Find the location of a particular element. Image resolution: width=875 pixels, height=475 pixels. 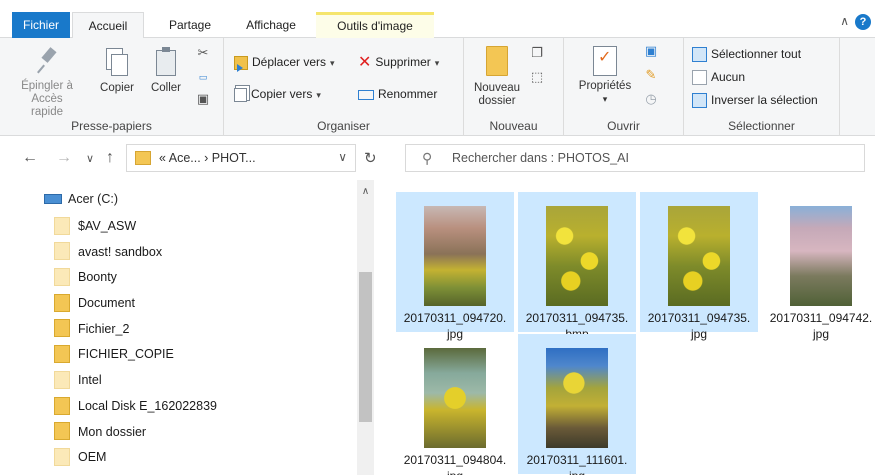

file-name-line1: 20170311_094804. is located at coordinates (455, 460).